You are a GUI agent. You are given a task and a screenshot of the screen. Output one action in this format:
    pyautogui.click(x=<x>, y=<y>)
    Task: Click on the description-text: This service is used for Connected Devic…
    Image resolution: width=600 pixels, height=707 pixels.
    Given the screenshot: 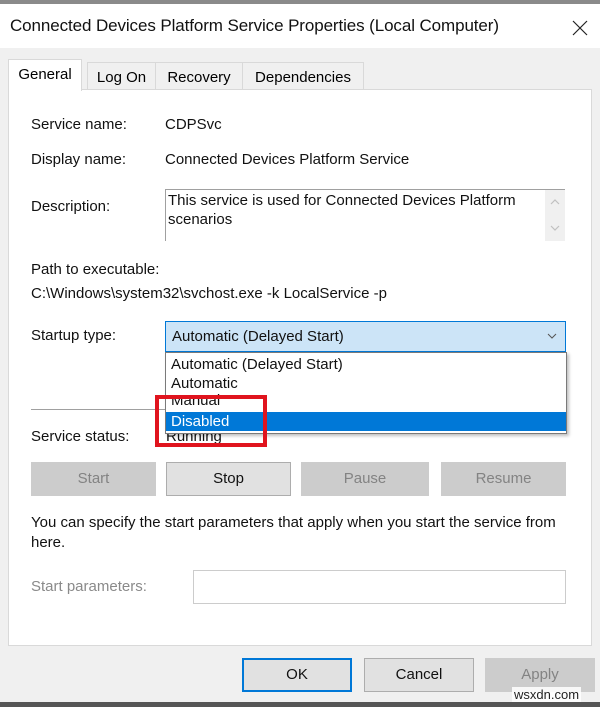 What is the action you would take?
    pyautogui.click(x=342, y=210)
    